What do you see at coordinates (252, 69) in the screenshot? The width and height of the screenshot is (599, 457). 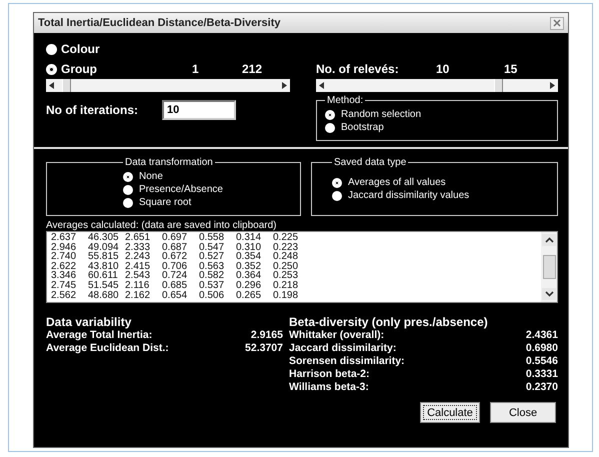 I see `max-label: 212` at bounding box center [252, 69].